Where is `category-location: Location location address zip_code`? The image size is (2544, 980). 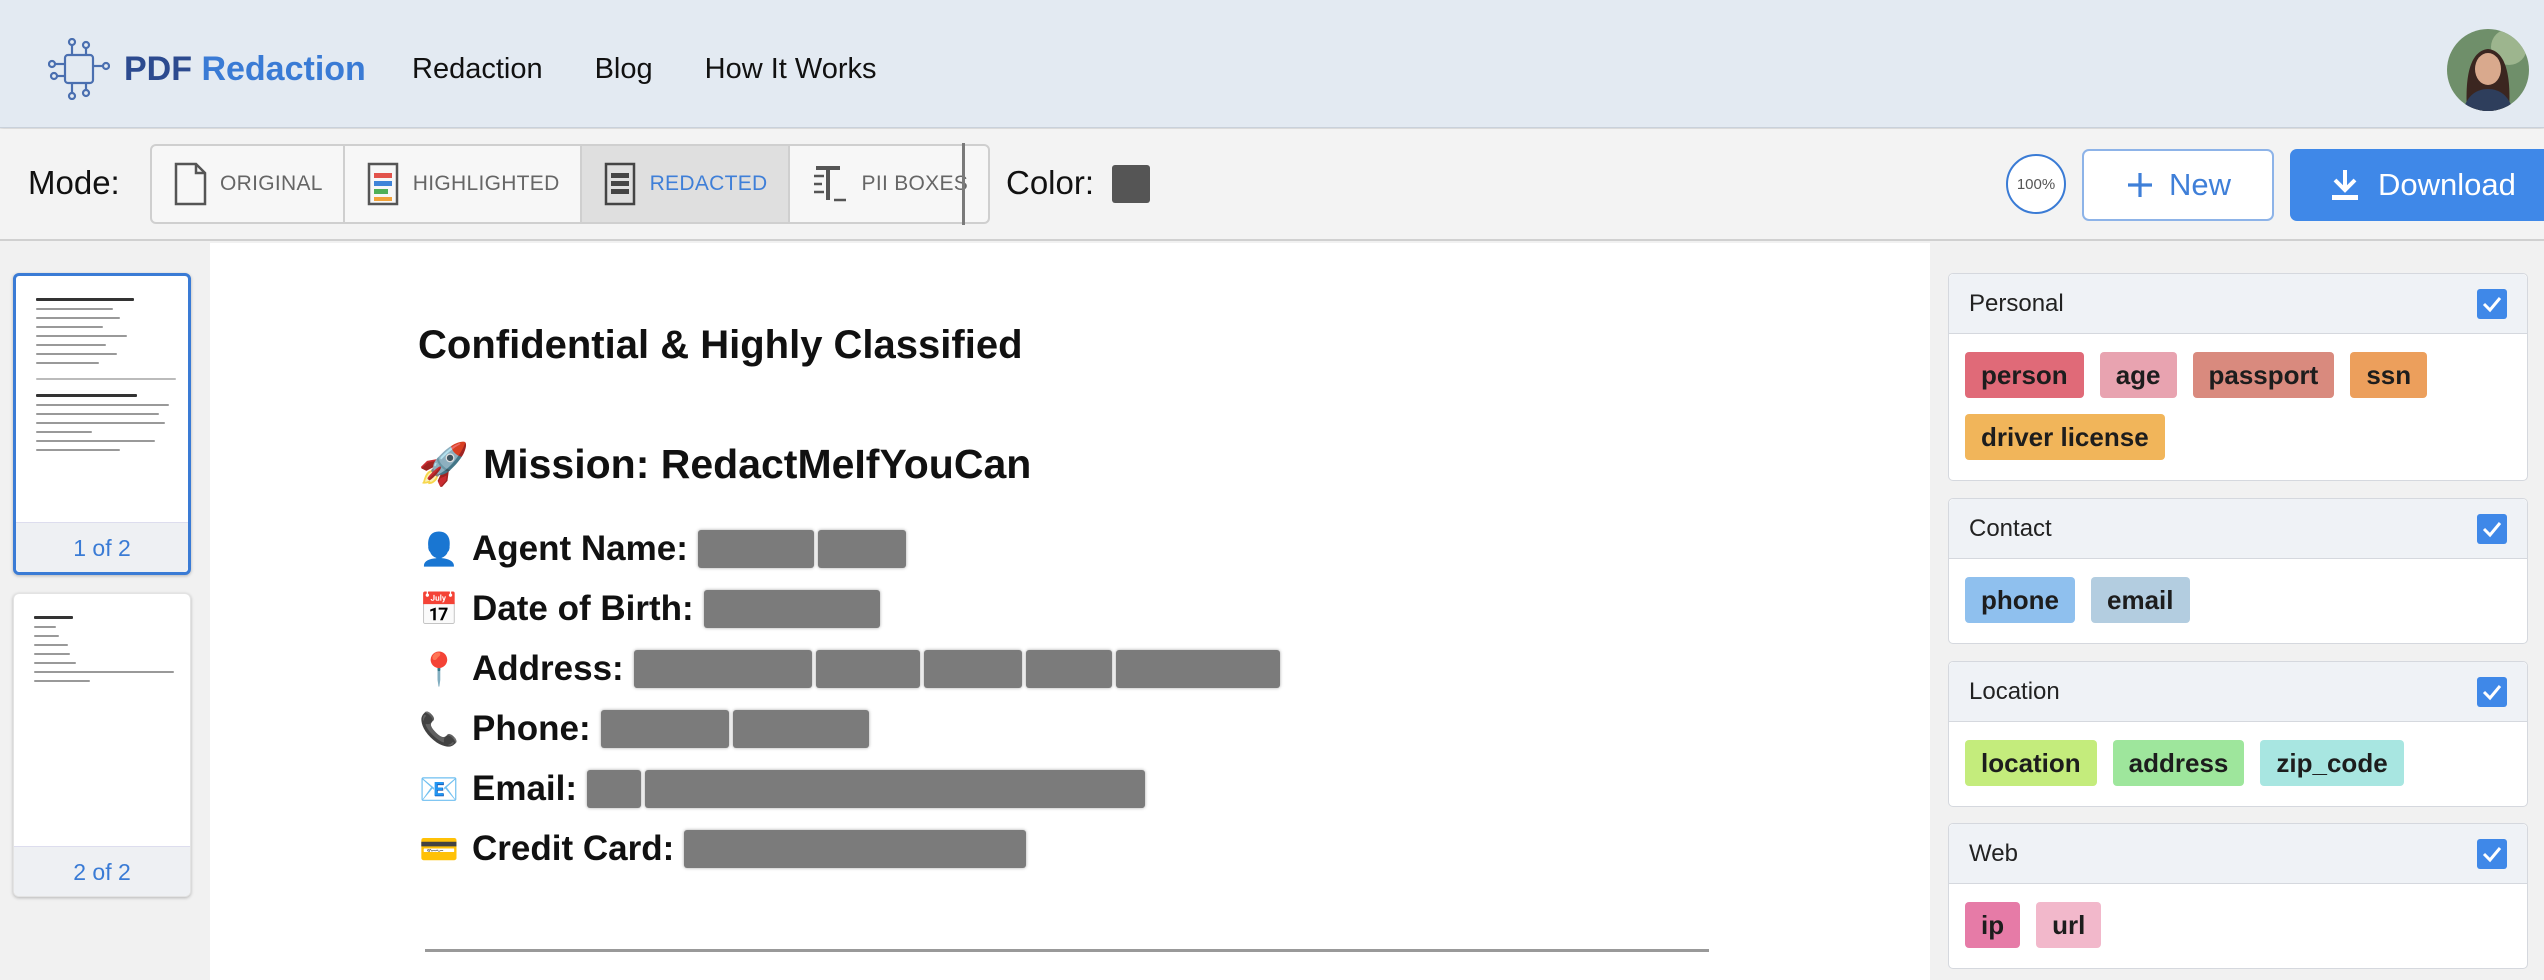
category-location: Location location address zip_code is located at coordinates (2238, 734).